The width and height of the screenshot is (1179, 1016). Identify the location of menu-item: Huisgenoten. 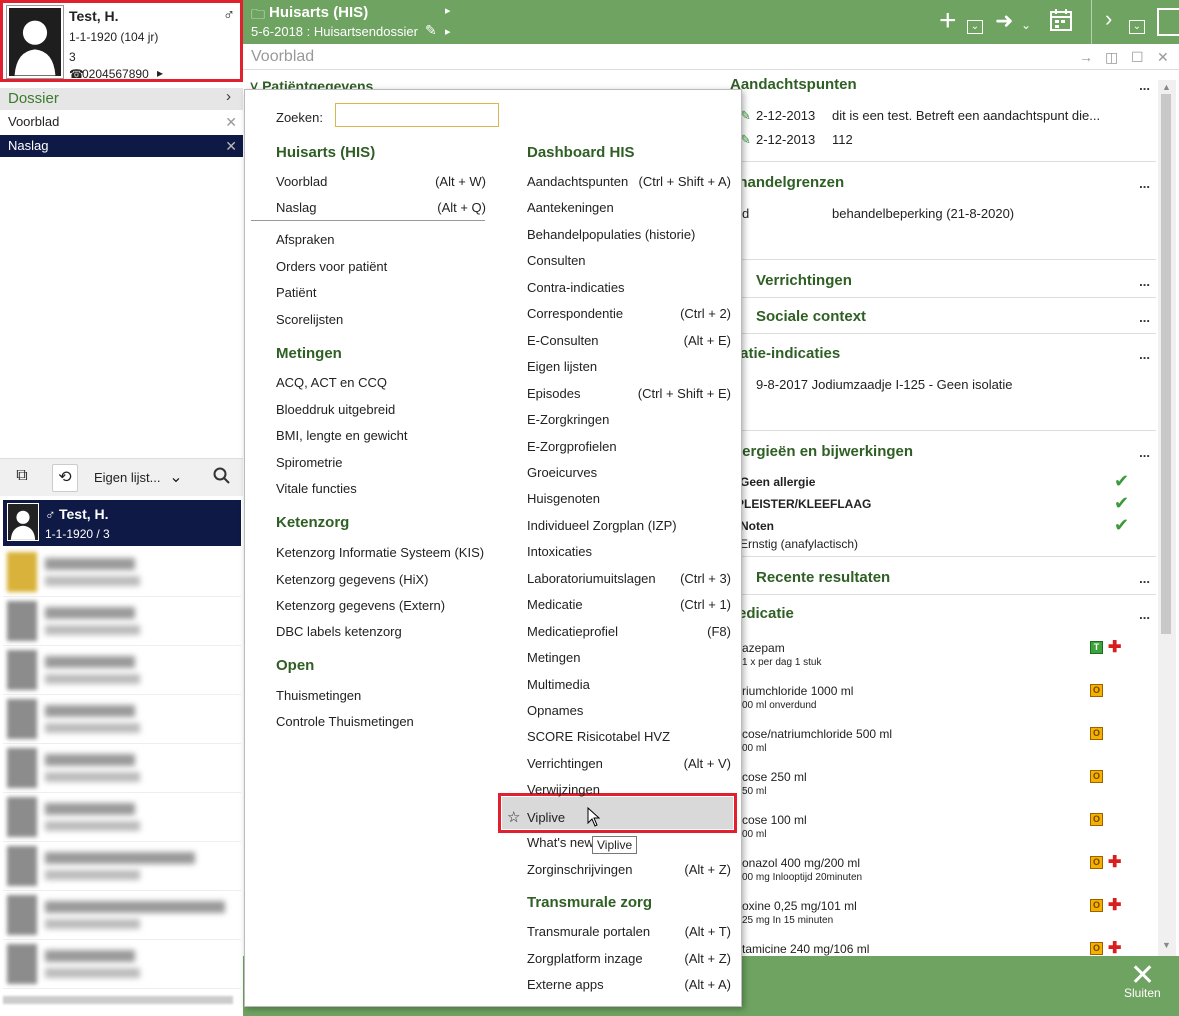
(629, 498).